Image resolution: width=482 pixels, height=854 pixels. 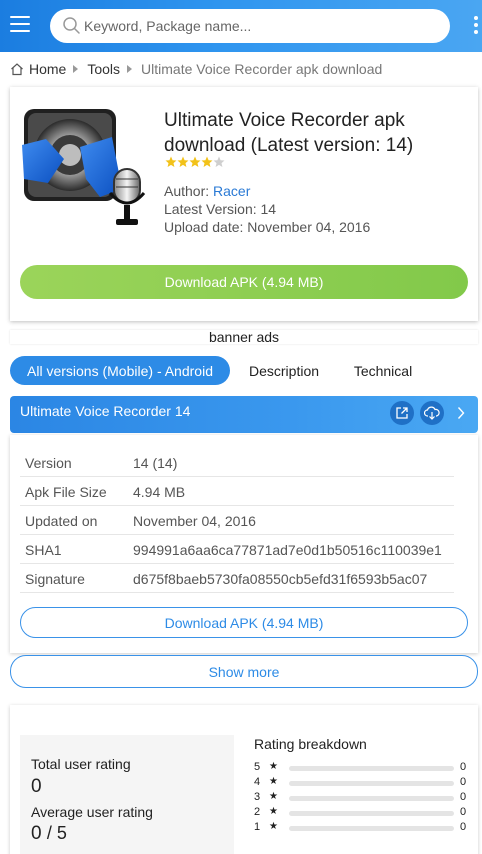 What do you see at coordinates (432, 413) in the screenshot?
I see `cloud-download-icon` at bounding box center [432, 413].